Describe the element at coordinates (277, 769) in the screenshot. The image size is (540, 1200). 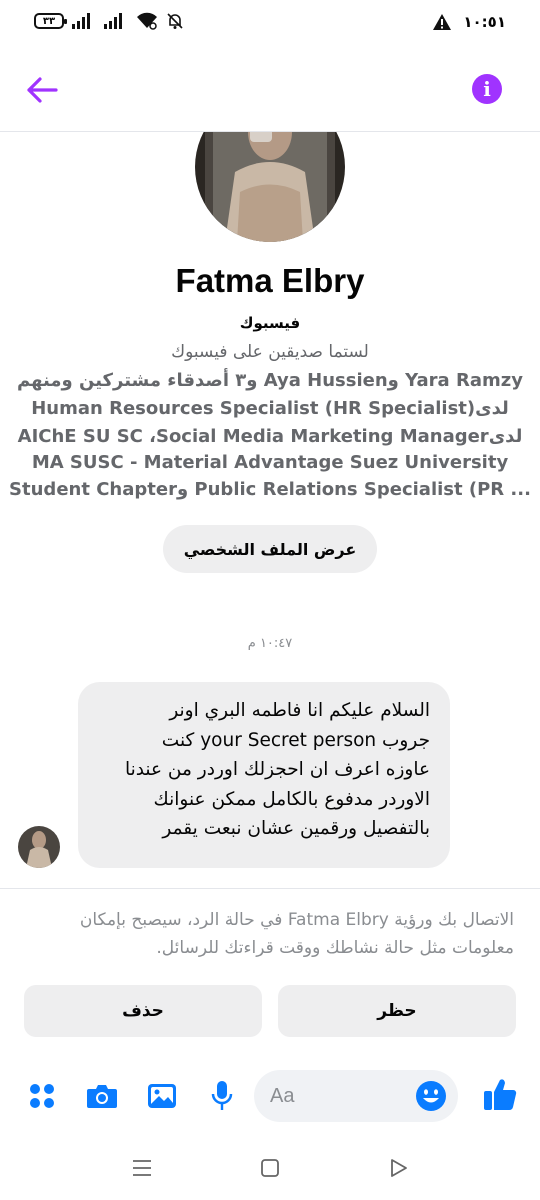
I see `message-line: عاوزه اعرف ان احجزلك اوردر من عندنا` at that location.